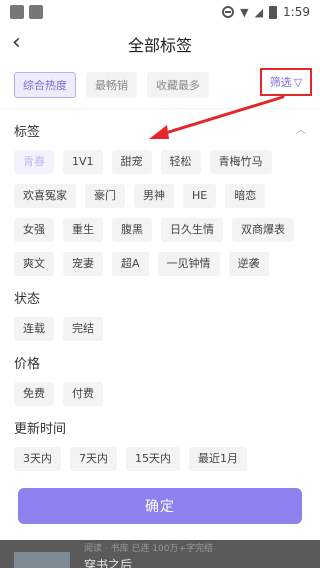 The height and width of the screenshot is (568, 320). I want to click on tag-chip: 女强, so click(34, 230).